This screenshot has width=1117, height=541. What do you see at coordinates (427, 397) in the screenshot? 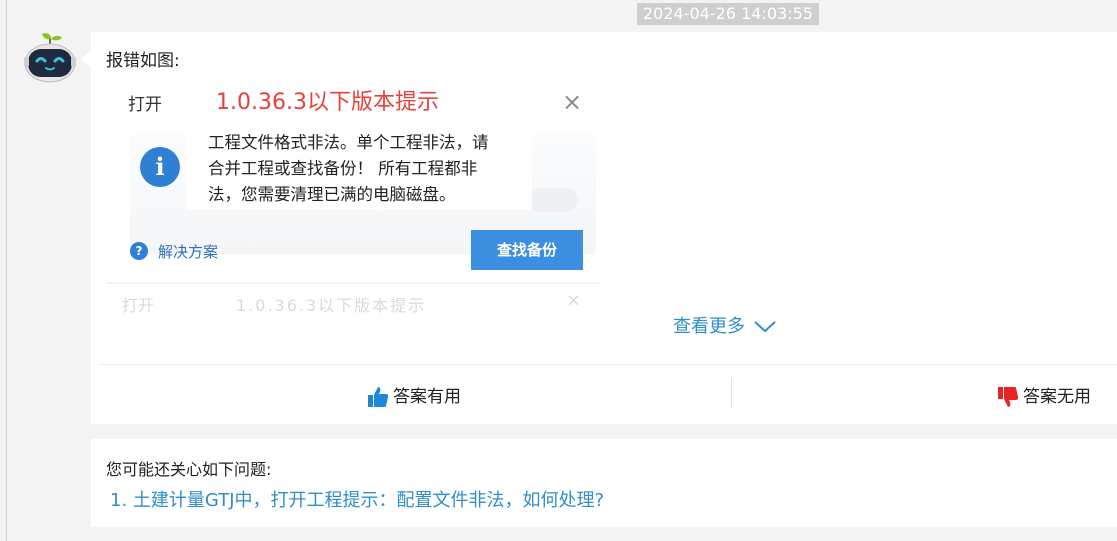
I see `answer-useful-label: 答案有用` at bounding box center [427, 397].